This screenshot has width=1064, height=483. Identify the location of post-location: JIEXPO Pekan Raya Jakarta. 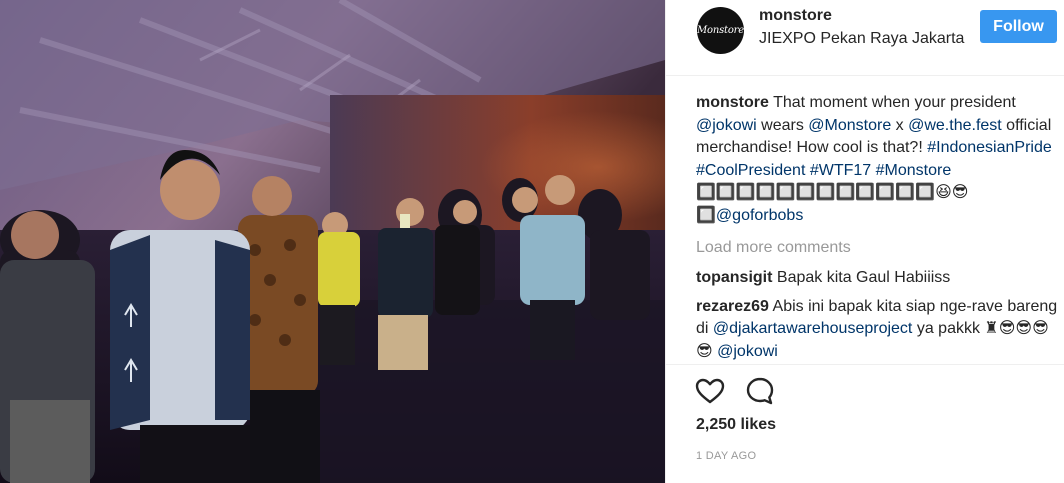
(866, 39).